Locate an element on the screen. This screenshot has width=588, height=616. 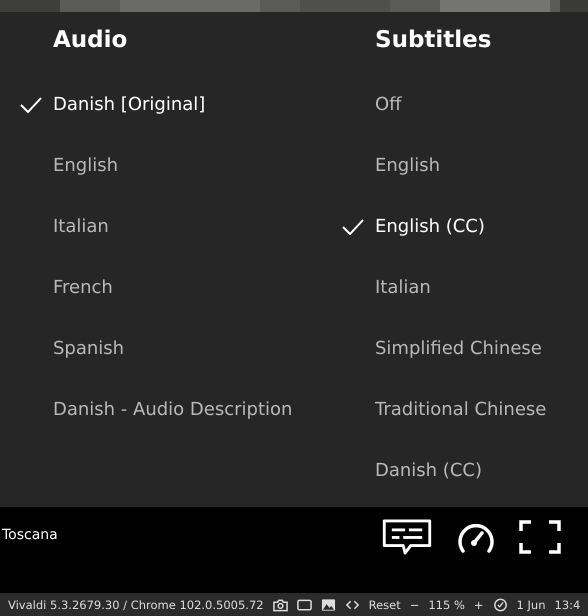
track-option: French is located at coordinates (83, 287).